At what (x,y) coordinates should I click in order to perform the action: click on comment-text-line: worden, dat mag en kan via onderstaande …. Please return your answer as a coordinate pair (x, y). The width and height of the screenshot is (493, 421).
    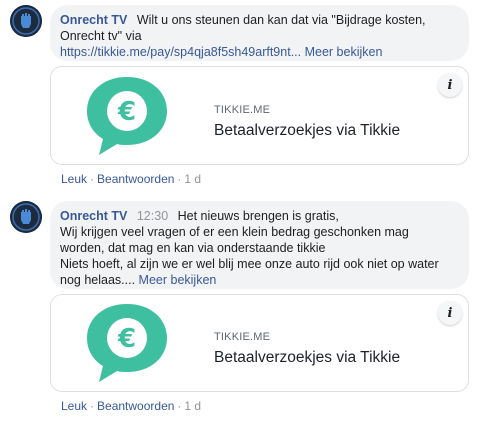
    Looking at the image, I should click on (193, 248).